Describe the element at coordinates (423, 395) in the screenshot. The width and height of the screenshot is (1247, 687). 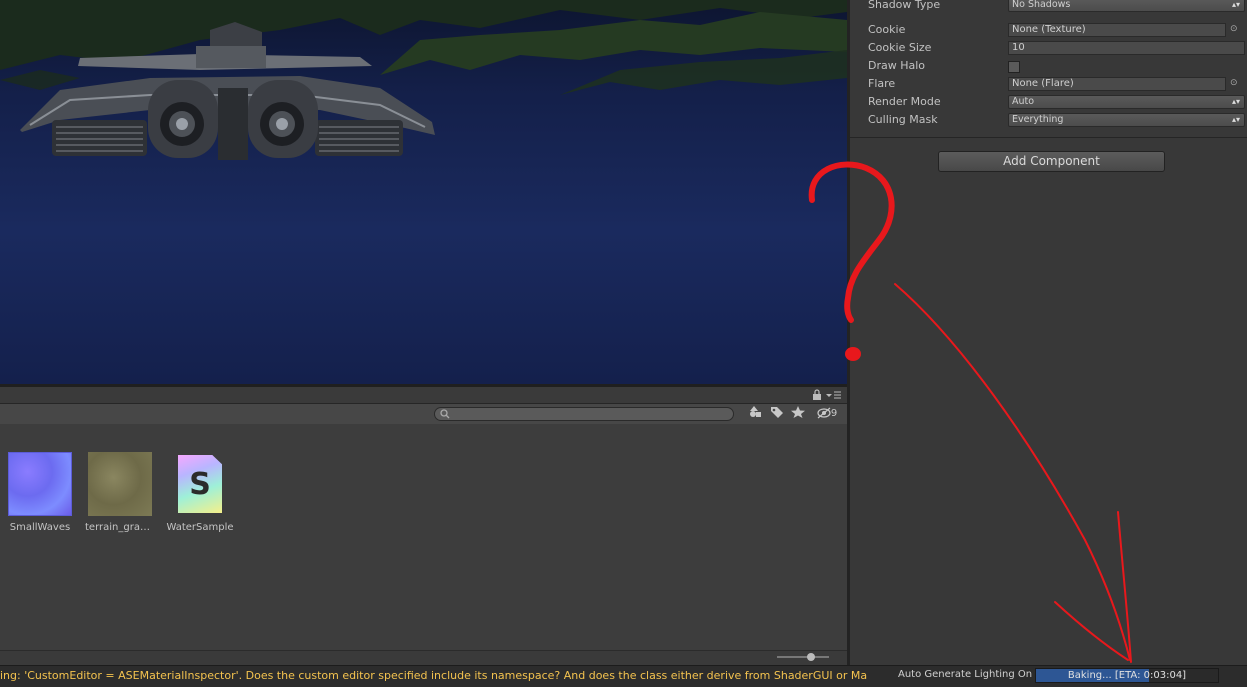
I see `project-tab-header` at that location.